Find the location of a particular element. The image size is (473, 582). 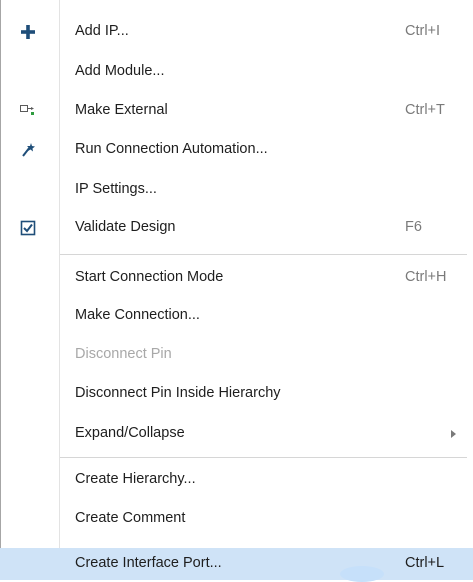

menu-item-add-ip: Add IP... Ctrl+I is located at coordinates (236, 32).